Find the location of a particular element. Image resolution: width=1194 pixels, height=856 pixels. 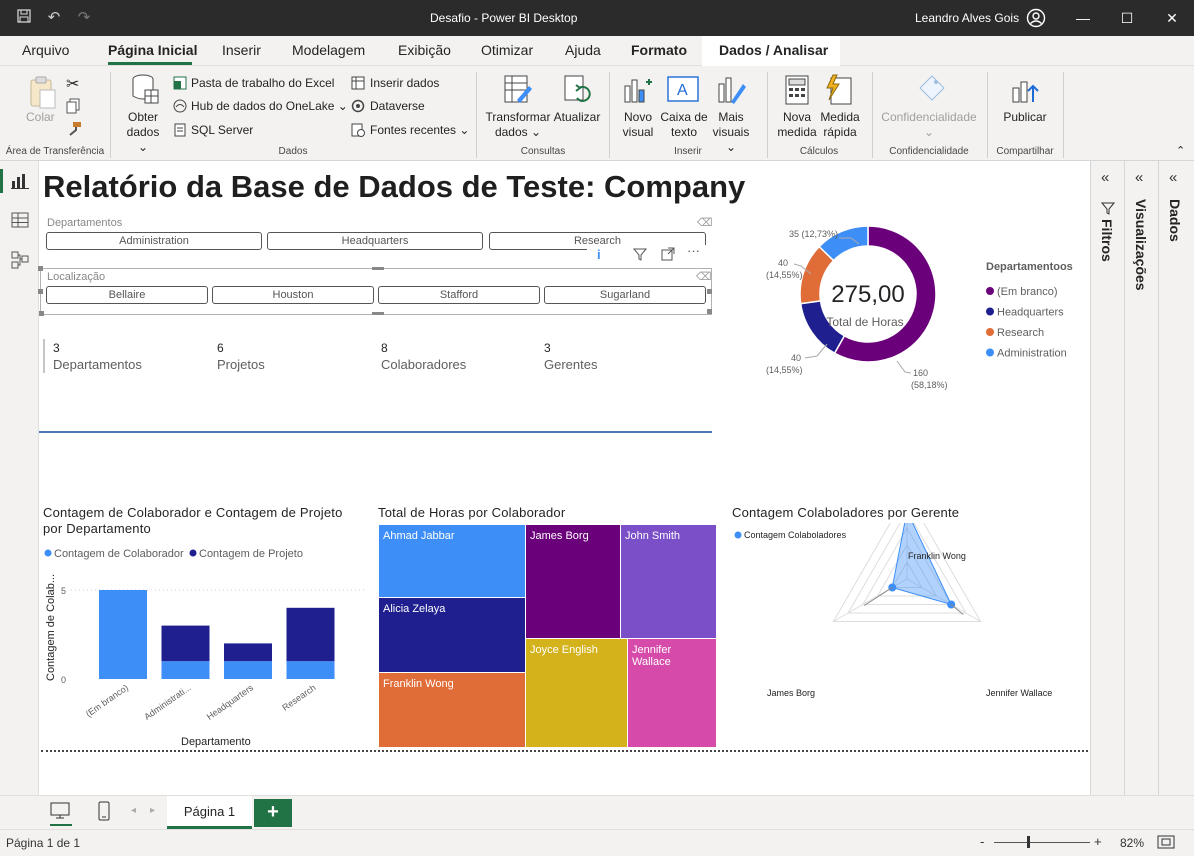

refresh-button: Atualizar is located at coordinates (577, 117).